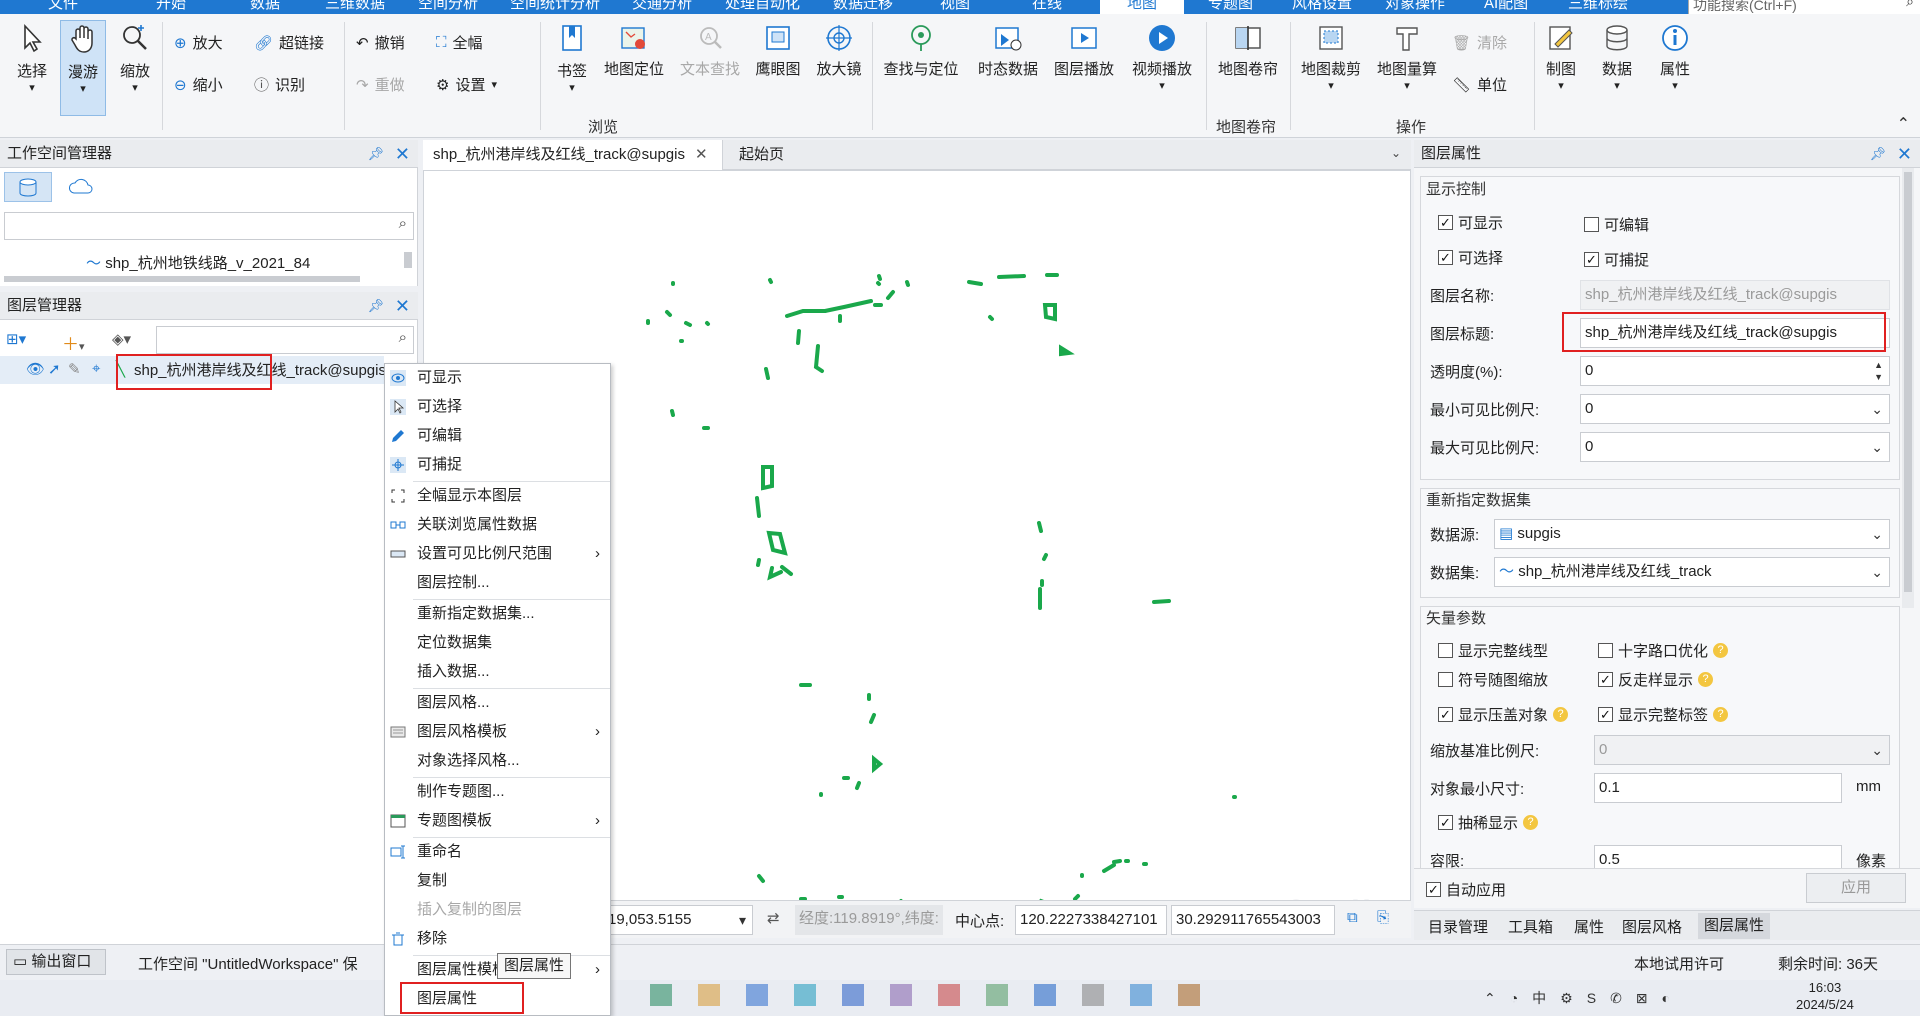  Describe the element at coordinates (1616, 224) in the screenshot. I see `editable-checkbox: 可编辑` at that location.